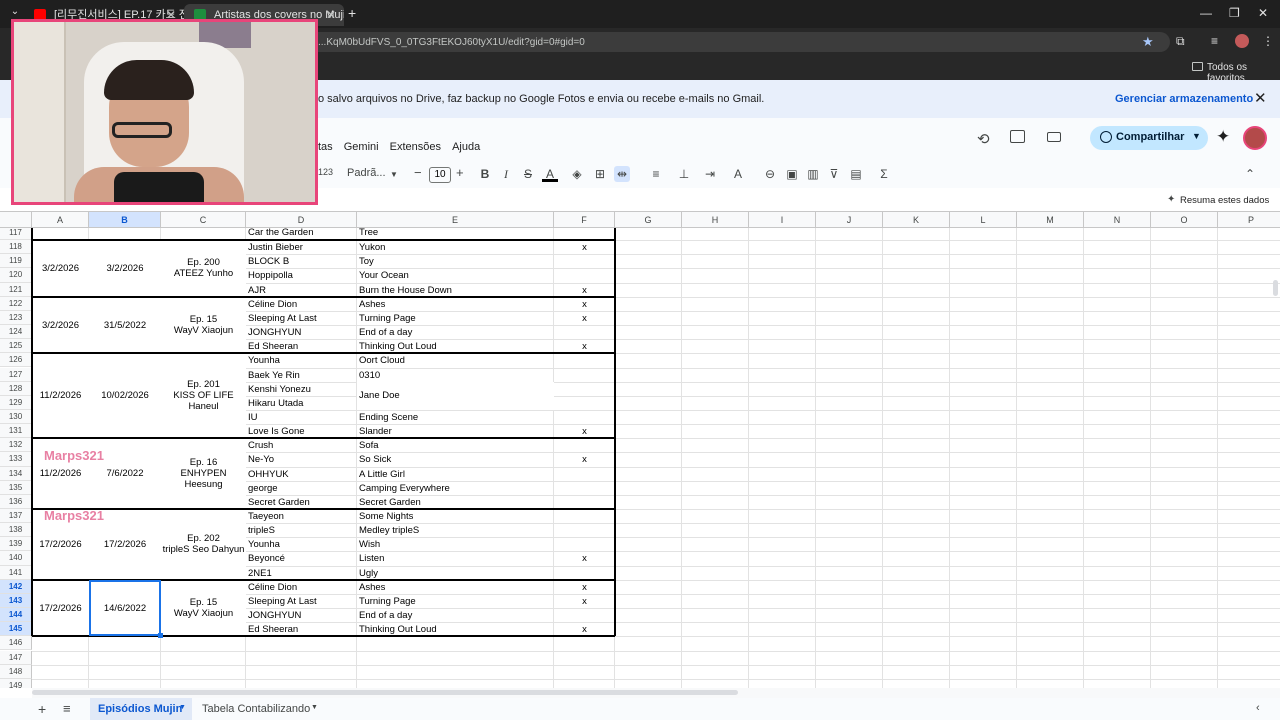 Image resolution: width=1280 pixels, height=720 pixels. What do you see at coordinates (16, 402) in the screenshot?
I see `row-header: 129` at bounding box center [16, 402].